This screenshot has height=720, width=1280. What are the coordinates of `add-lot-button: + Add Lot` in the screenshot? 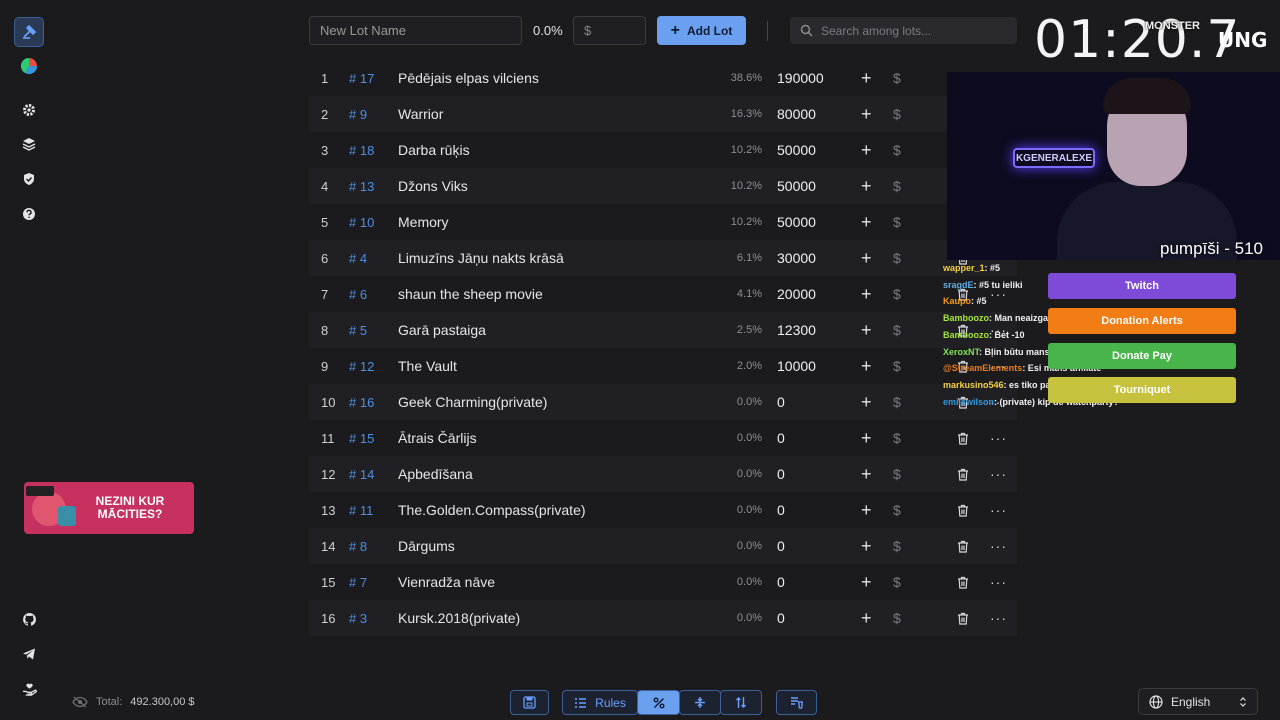 It's located at (701, 30).